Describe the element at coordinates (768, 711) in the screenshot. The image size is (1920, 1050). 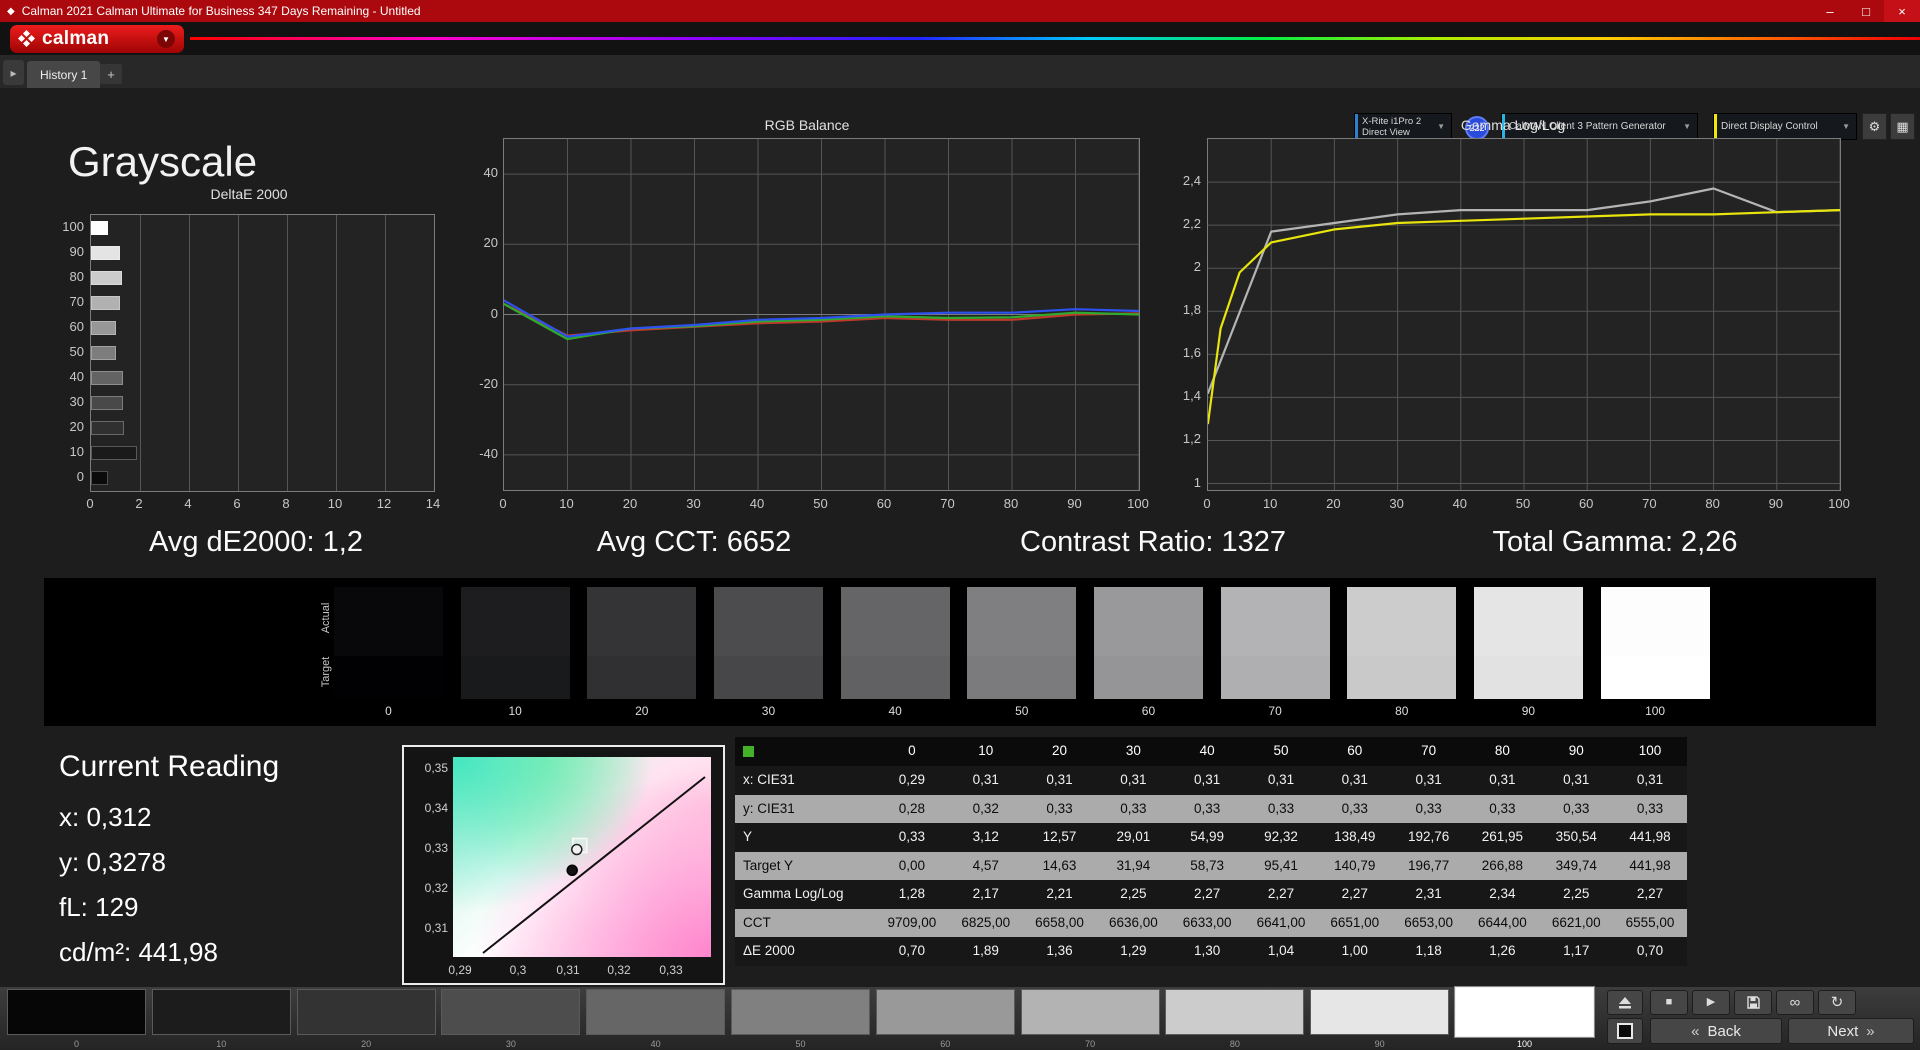
I see `swatch-level-label: 30` at that location.